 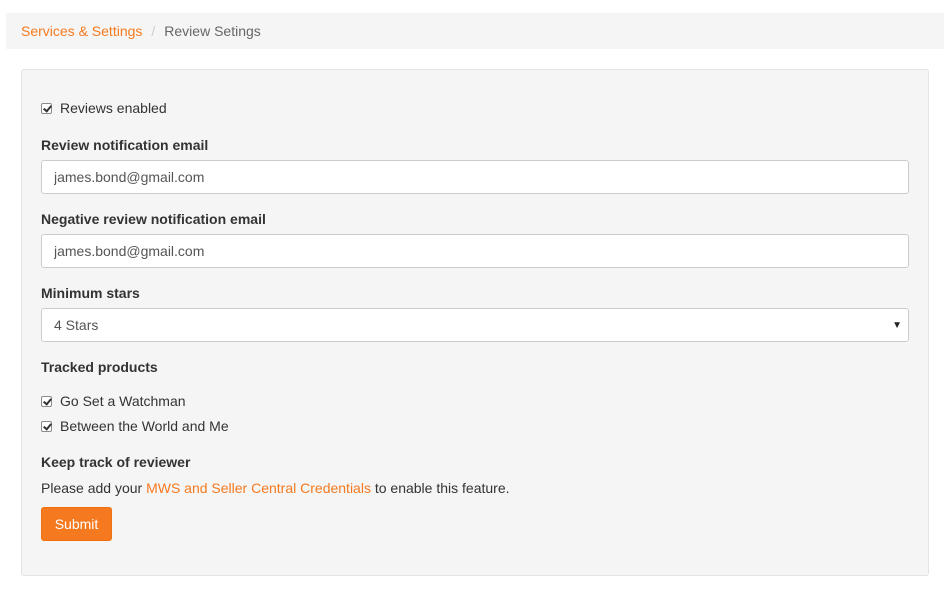 I want to click on negative-email-input, so click(x=475, y=251).